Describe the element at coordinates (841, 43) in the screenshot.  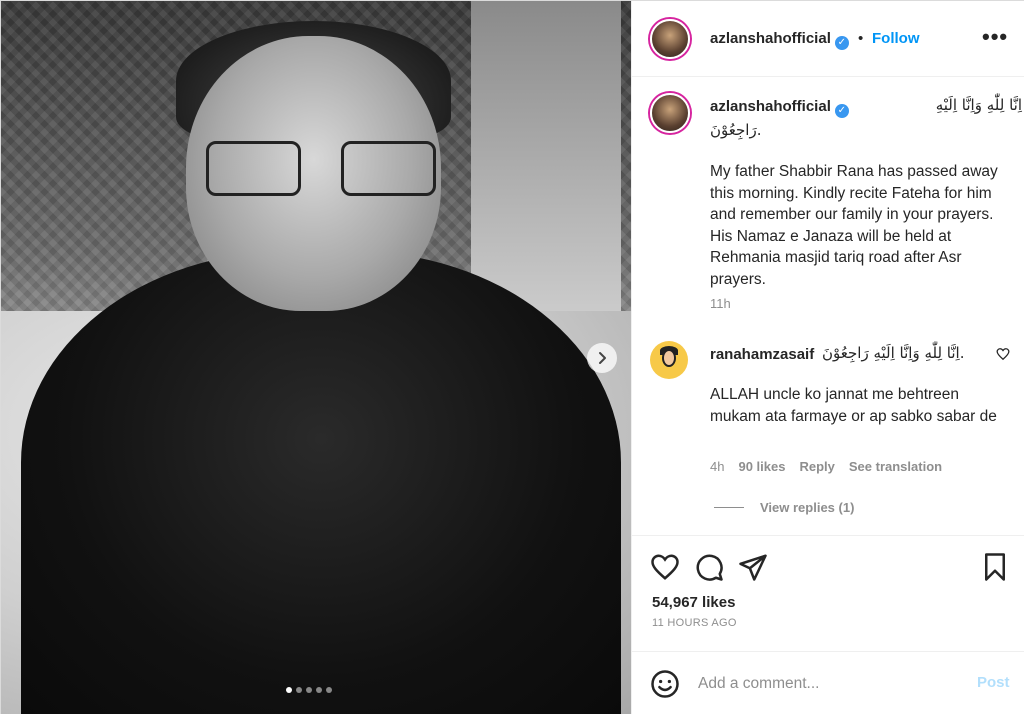
I see `verified-badge-icon: ✓` at that location.